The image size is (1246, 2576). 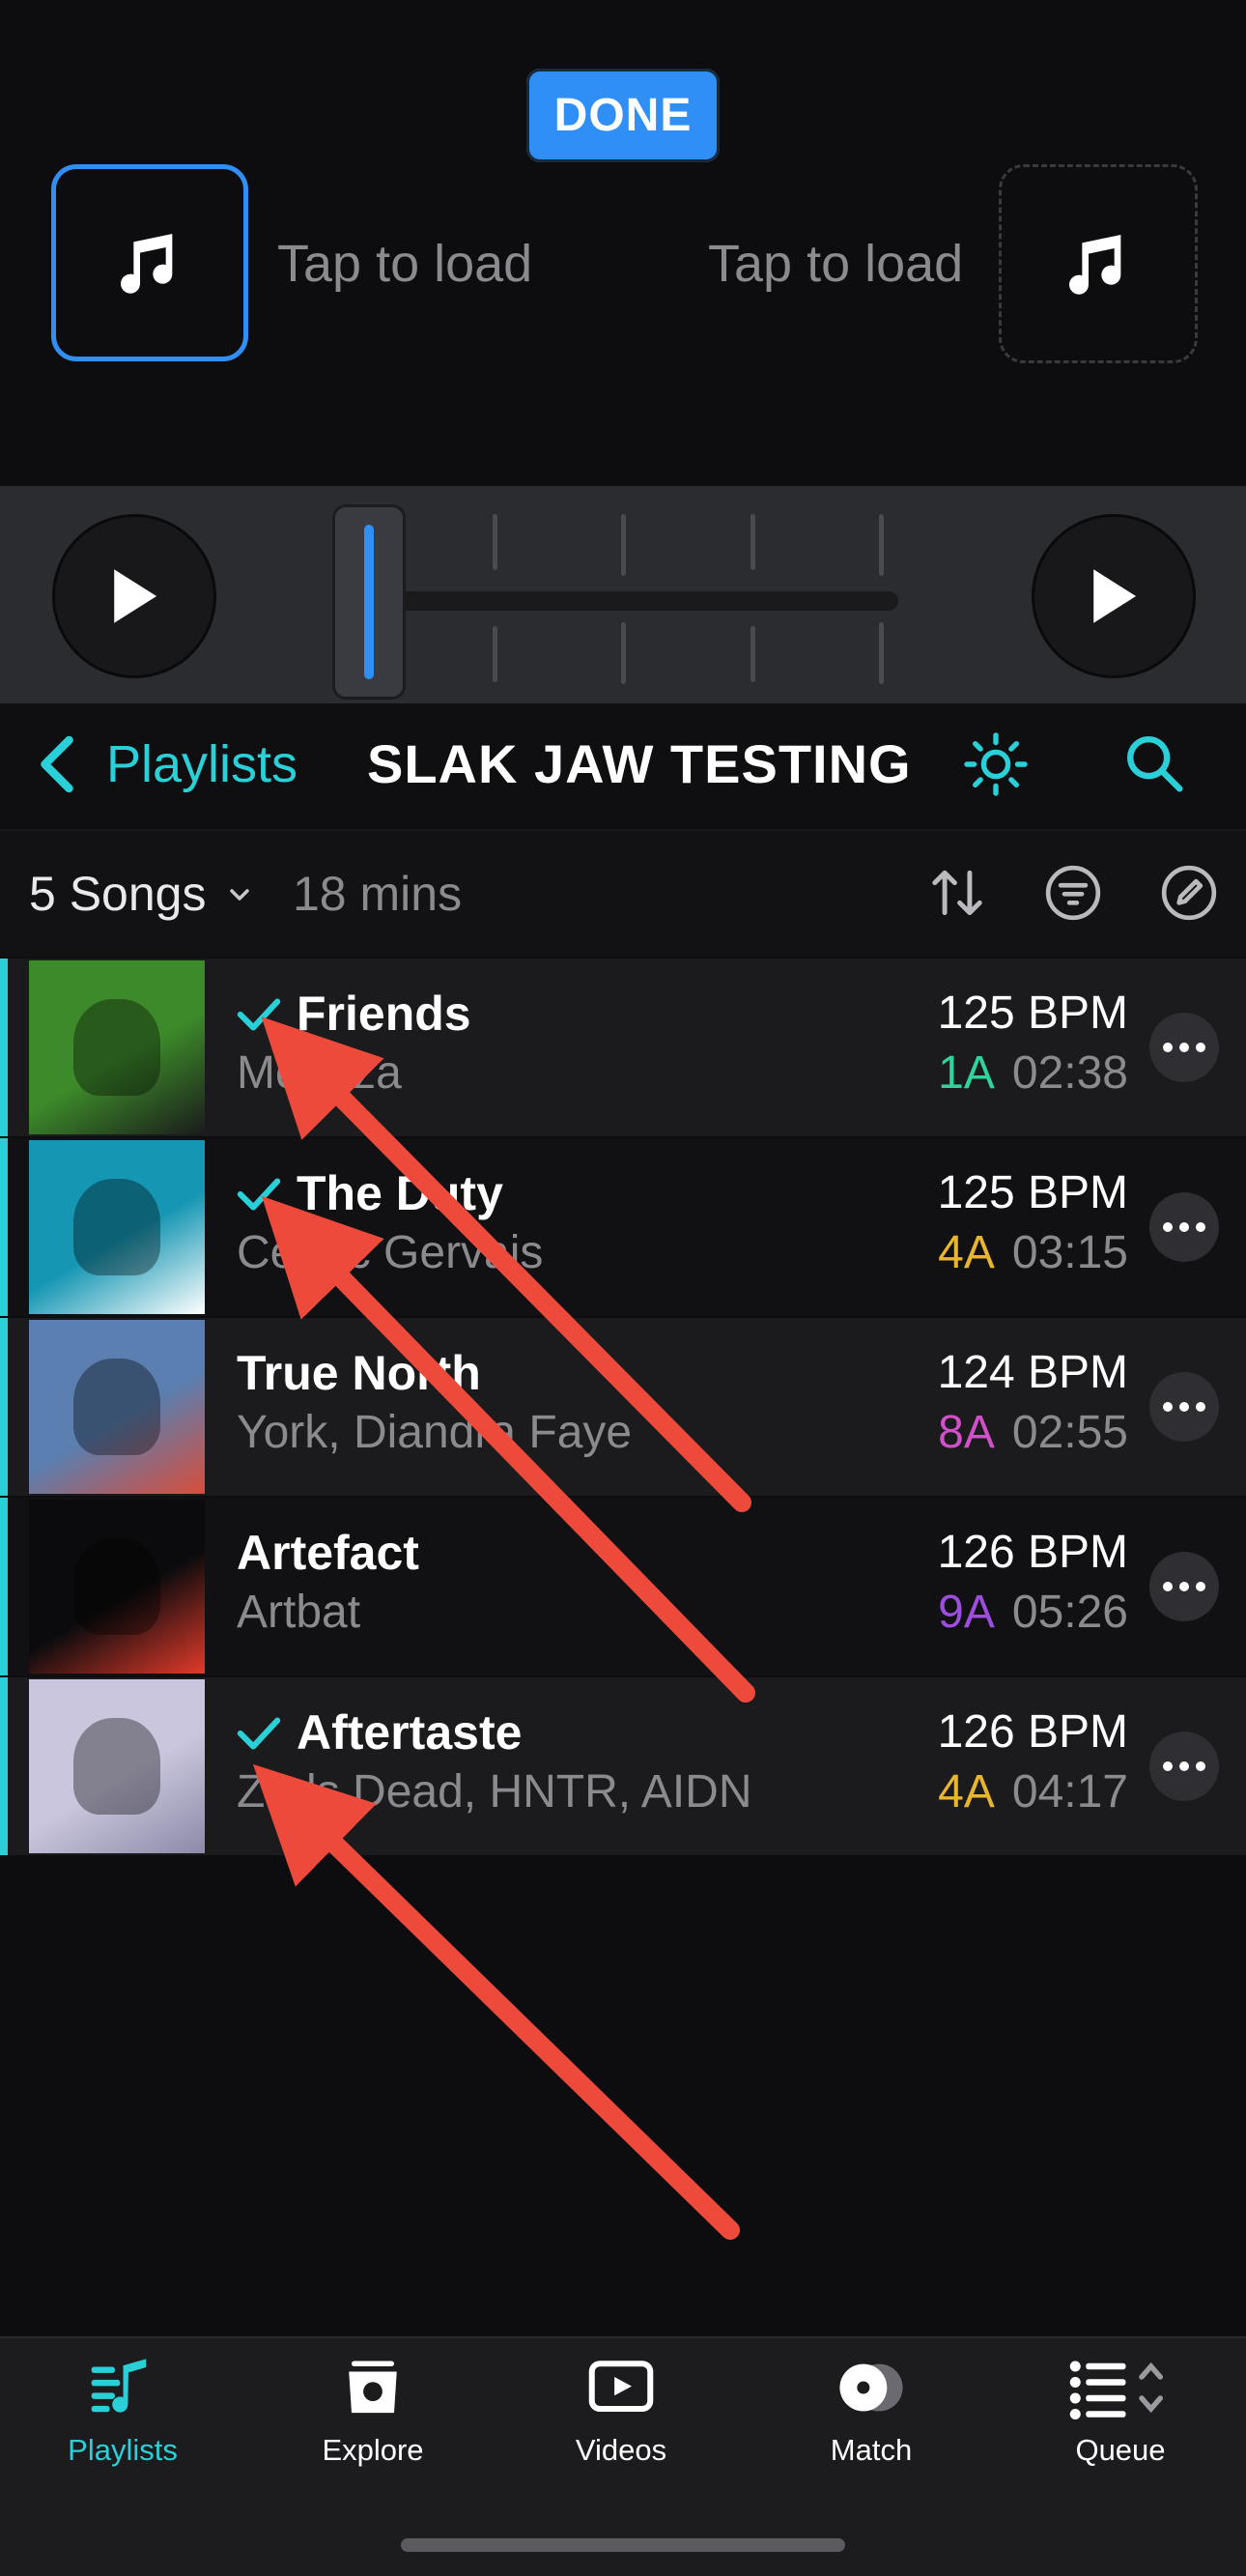 What do you see at coordinates (373, 2388) in the screenshot?
I see `explore-icon` at bounding box center [373, 2388].